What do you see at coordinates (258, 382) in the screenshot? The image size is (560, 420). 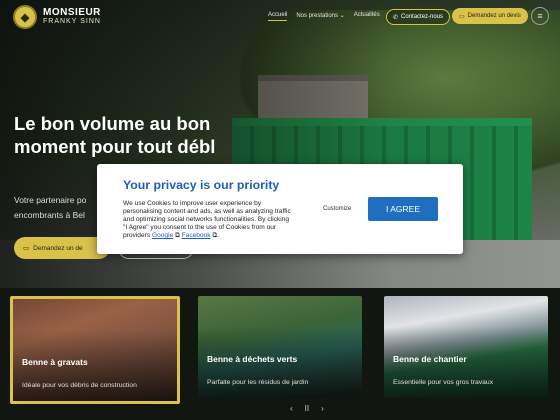 I see `card-desc: Parfaite pour les résidus de jardin` at bounding box center [258, 382].